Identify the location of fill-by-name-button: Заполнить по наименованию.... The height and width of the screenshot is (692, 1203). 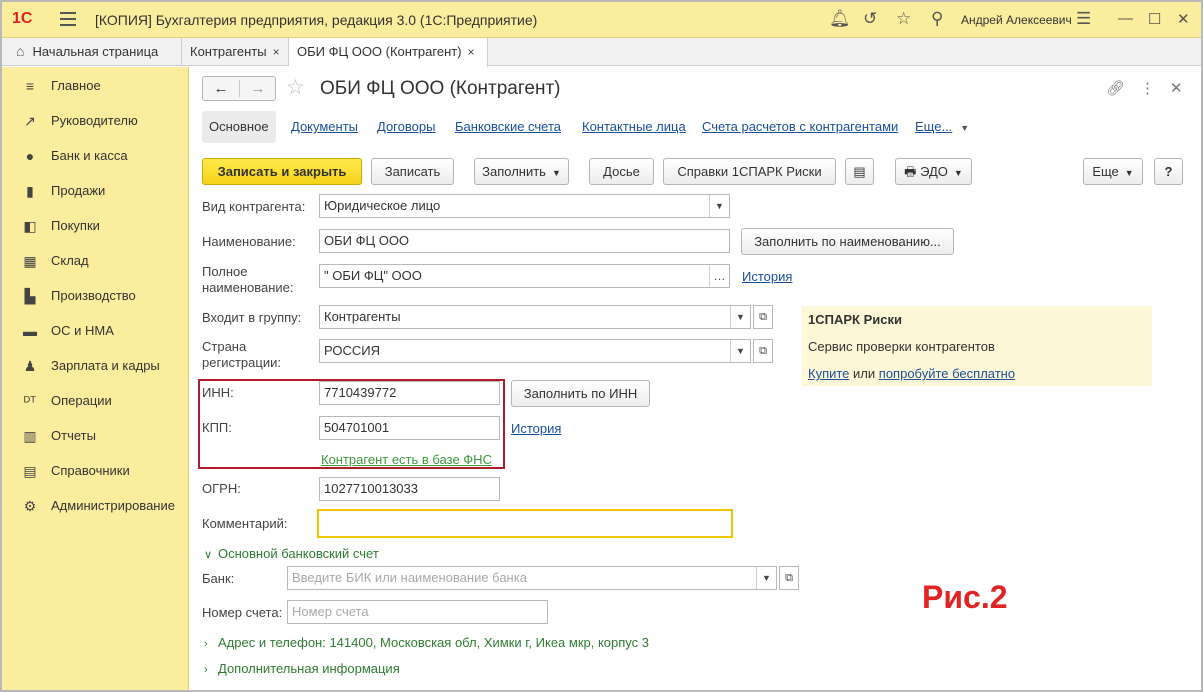
(847, 241).